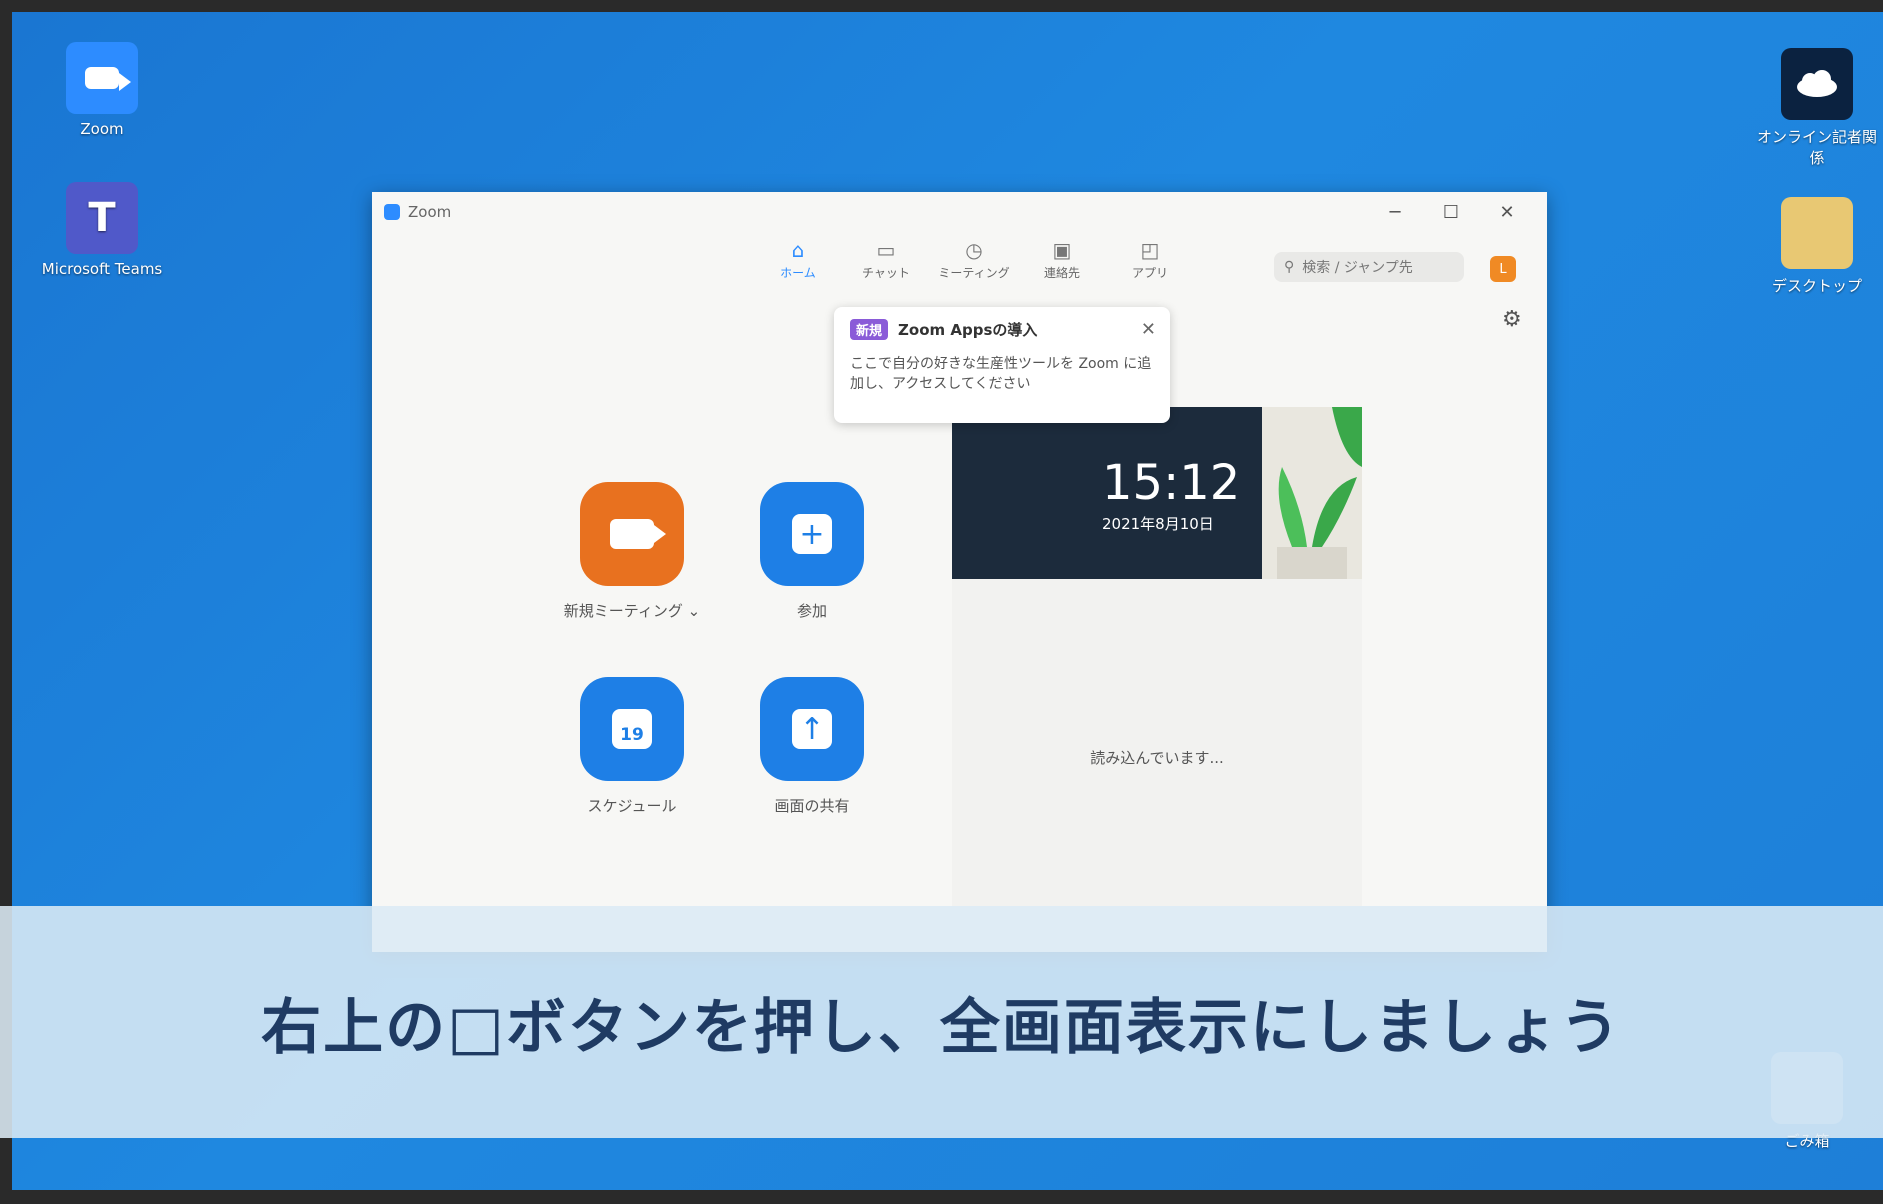  What do you see at coordinates (959, 212) in the screenshot?
I see `title-bar: Zoom ─ ☐ ✕` at bounding box center [959, 212].